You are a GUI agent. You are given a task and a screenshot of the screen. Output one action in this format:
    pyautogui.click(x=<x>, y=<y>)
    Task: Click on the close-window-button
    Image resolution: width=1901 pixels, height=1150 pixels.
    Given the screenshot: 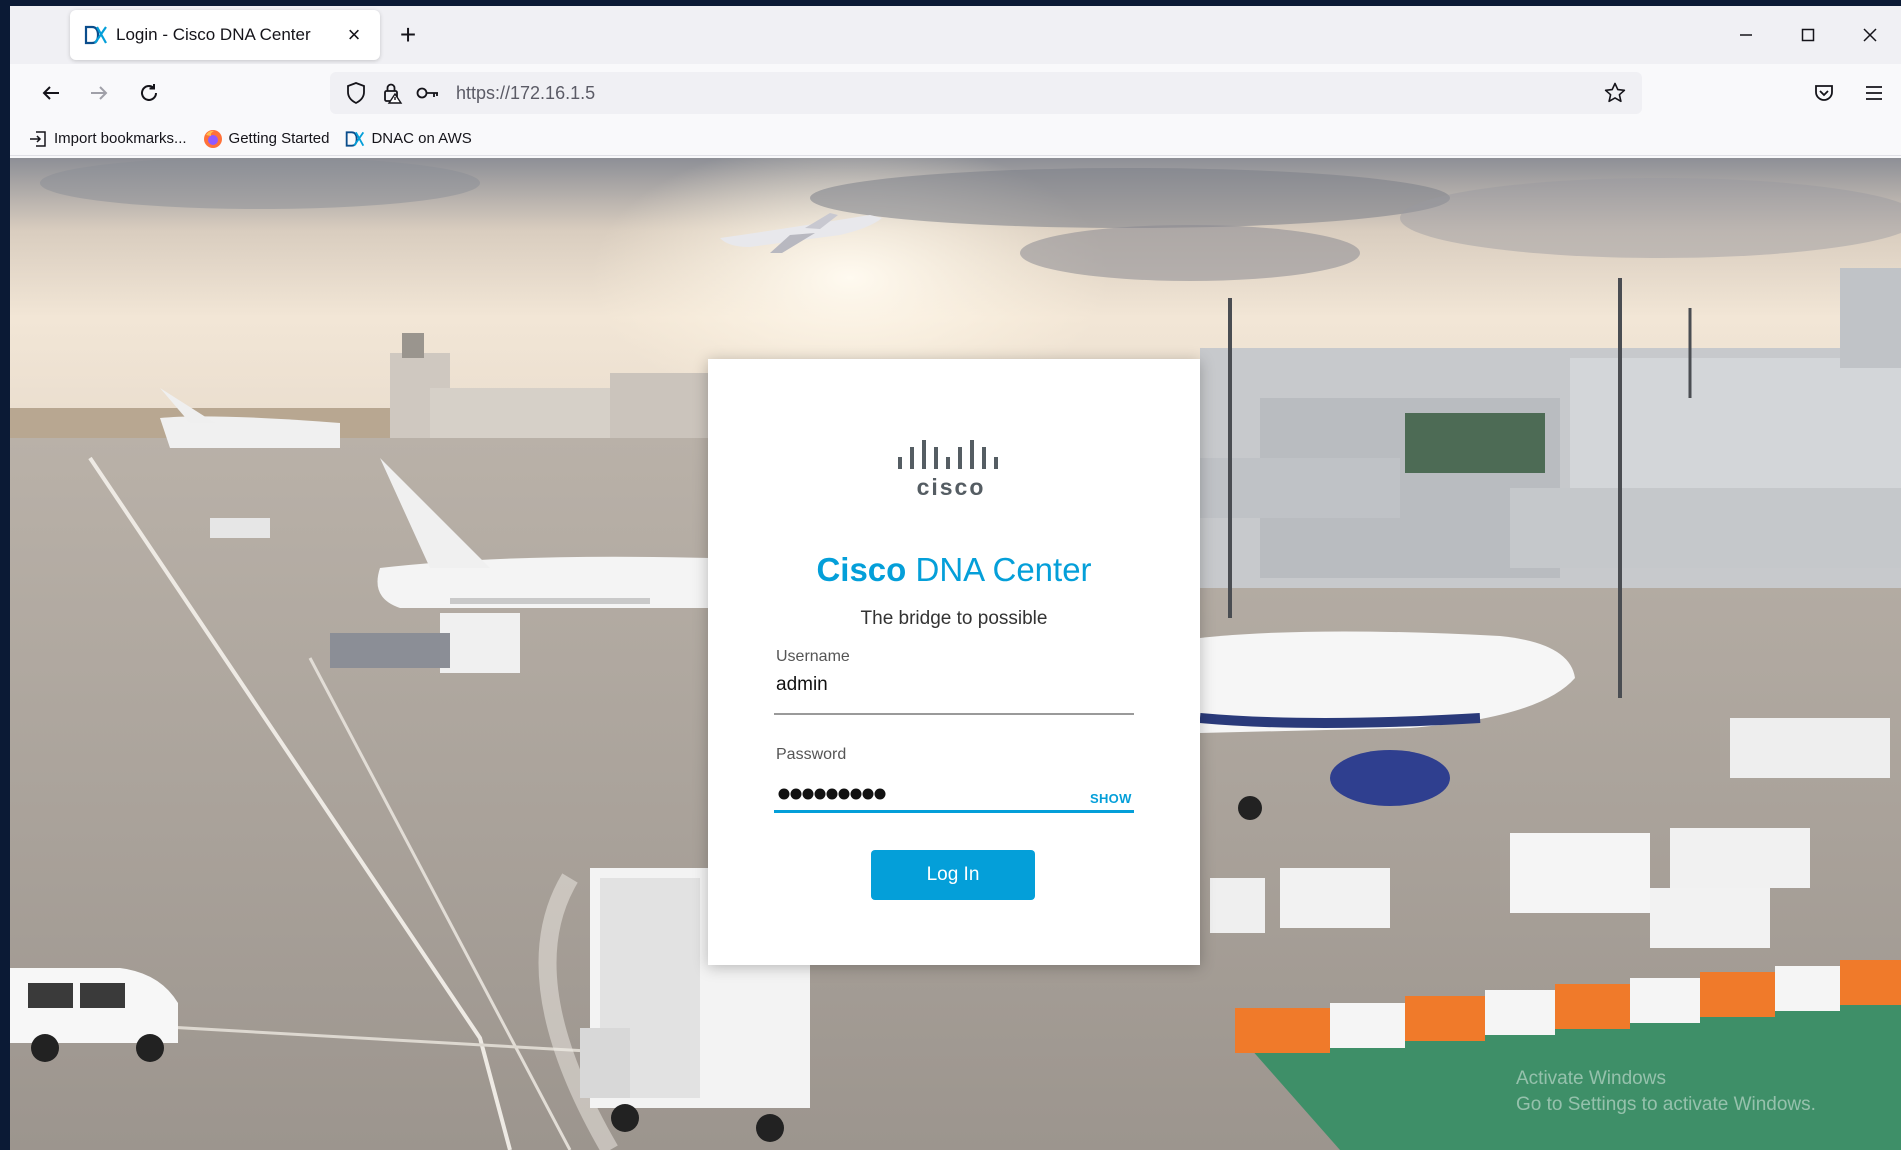 What is the action you would take?
    pyautogui.click(x=1870, y=35)
    